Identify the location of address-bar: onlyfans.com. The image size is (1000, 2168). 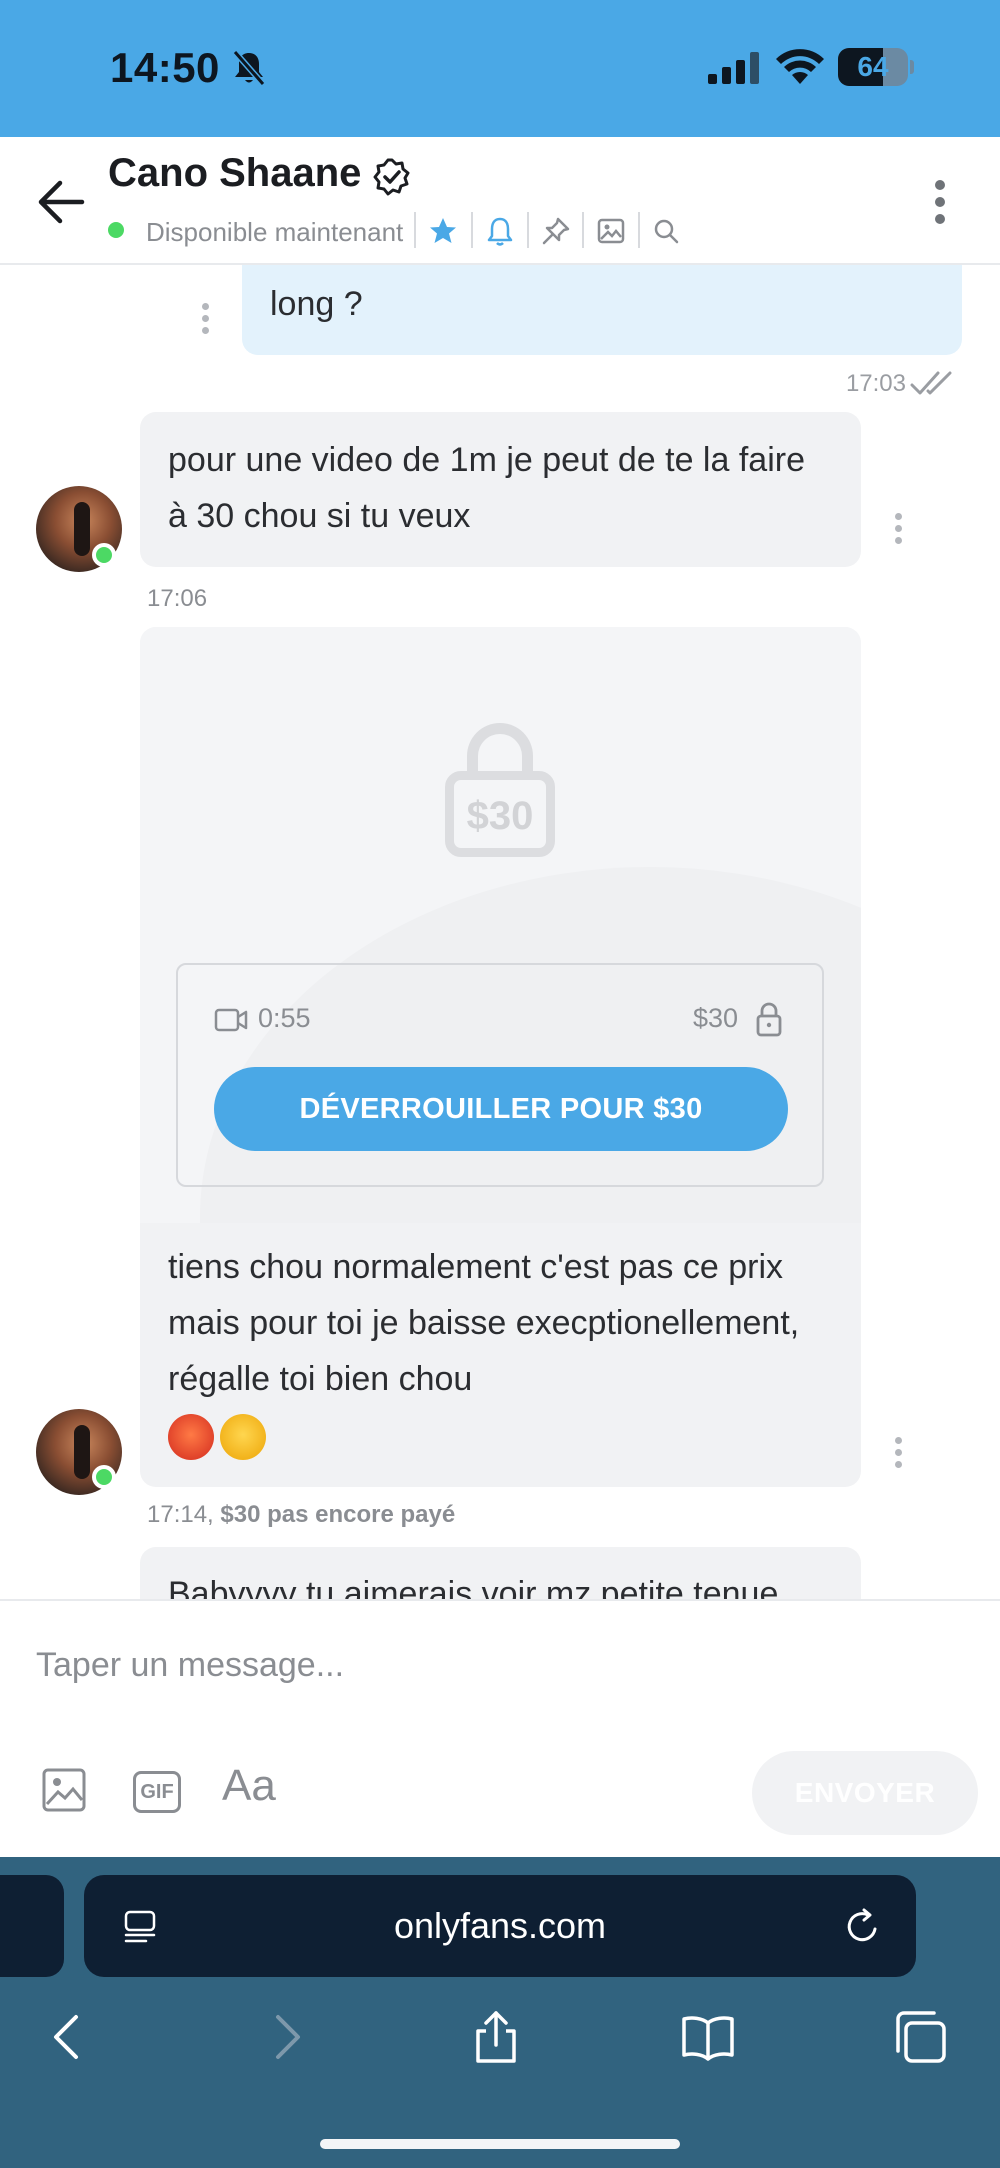
(500, 1926).